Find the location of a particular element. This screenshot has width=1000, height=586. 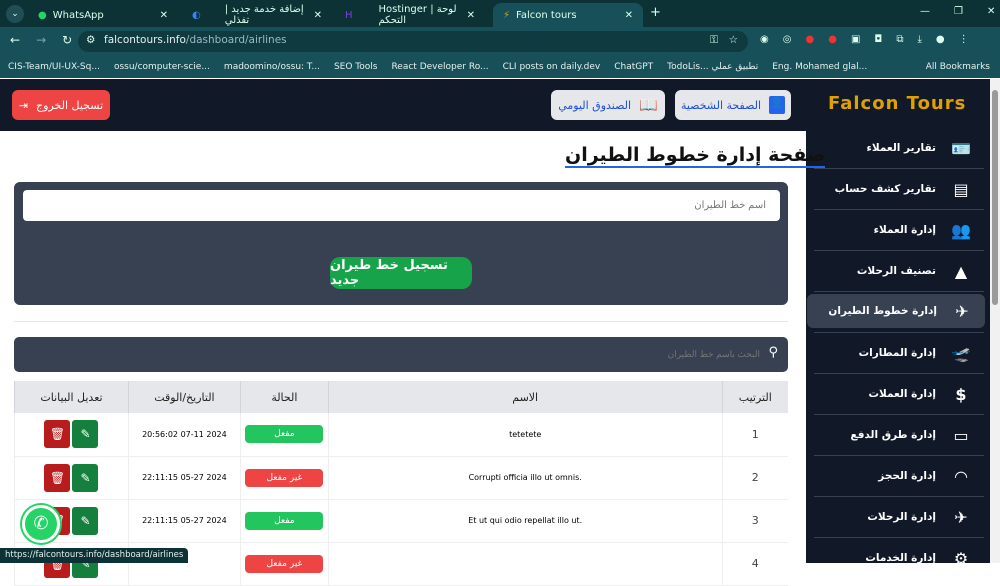

sidebar-item-label: تقارير العملاء is located at coordinates (901, 148).